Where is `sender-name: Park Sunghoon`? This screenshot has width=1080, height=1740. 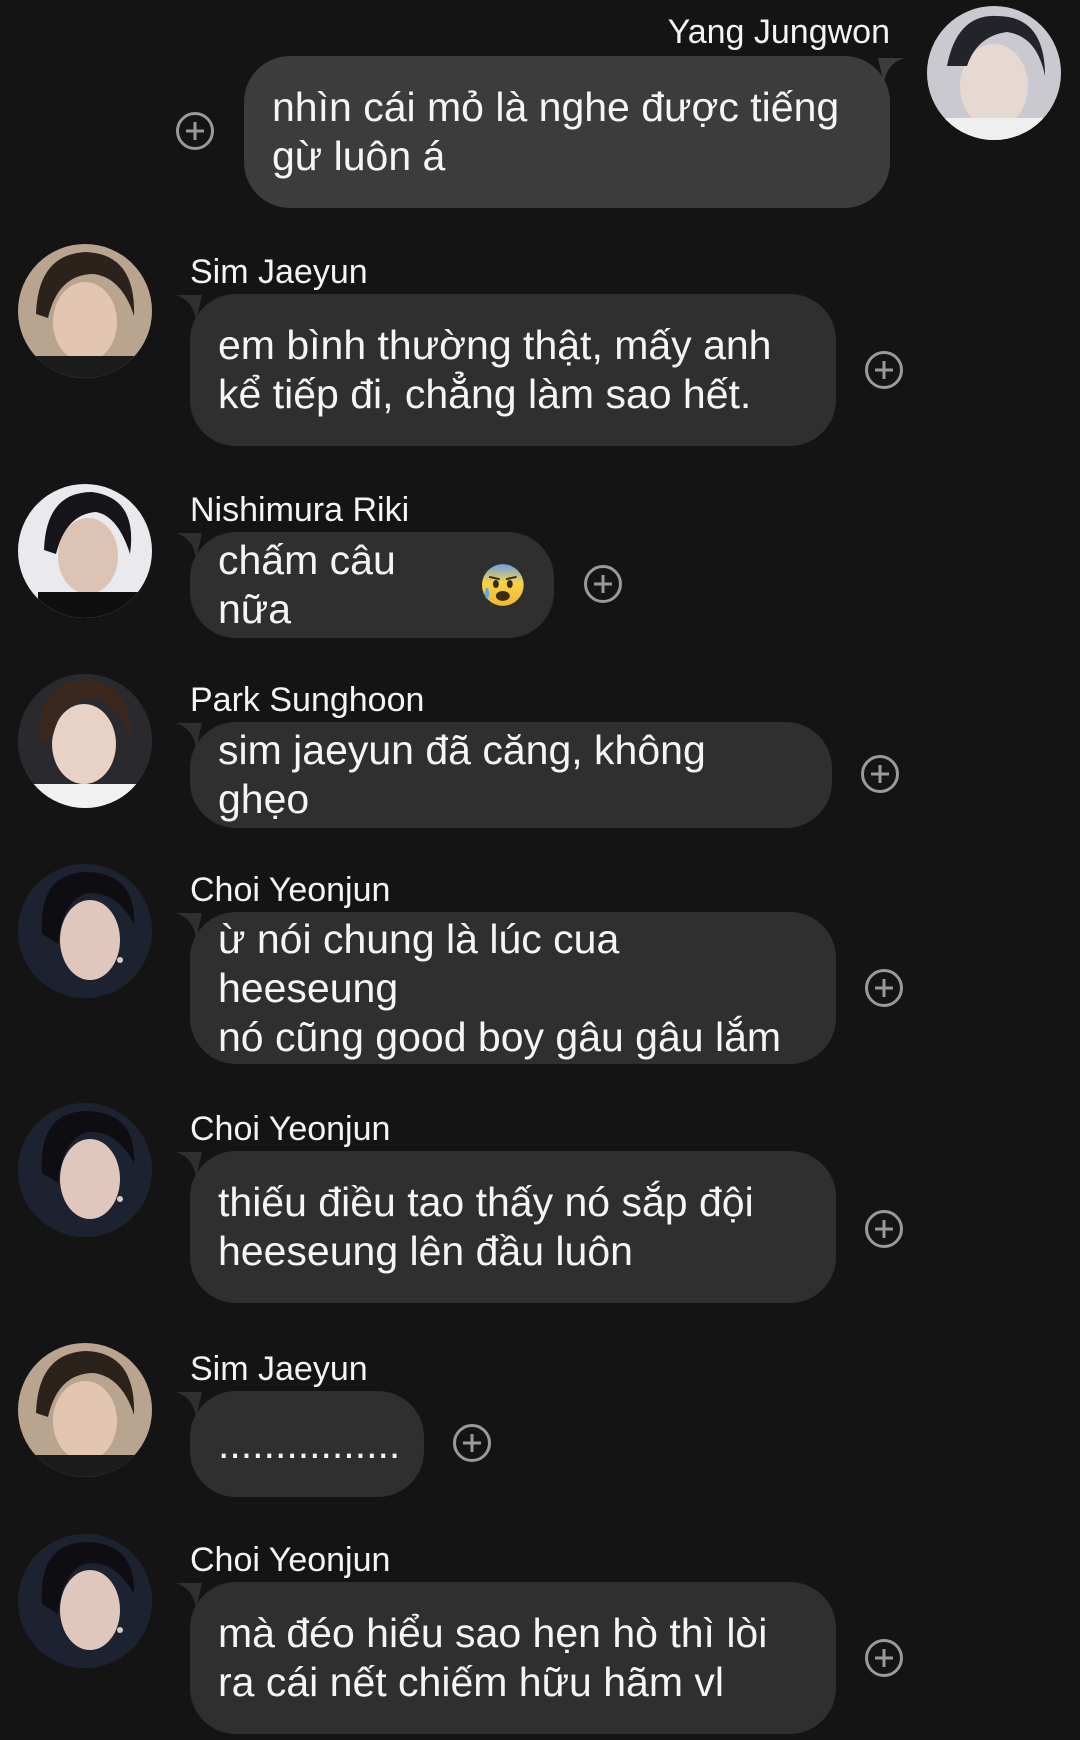 sender-name: Park Sunghoon is located at coordinates (307, 700).